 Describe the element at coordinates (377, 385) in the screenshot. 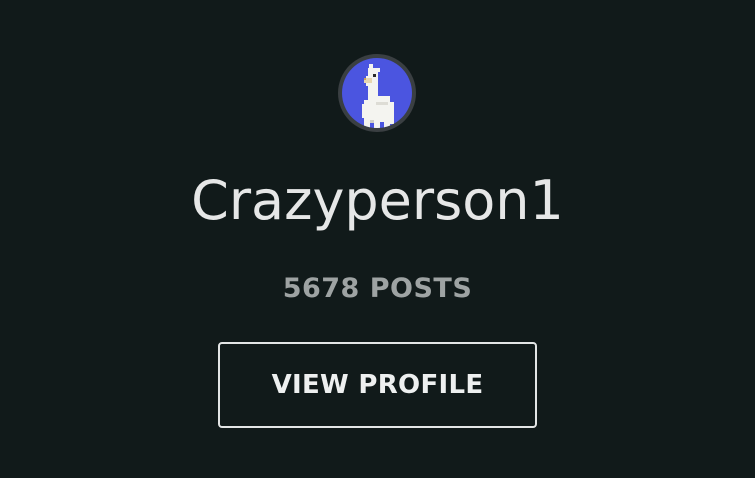

I see `view-profile-button: VIEW PROFILE` at that location.